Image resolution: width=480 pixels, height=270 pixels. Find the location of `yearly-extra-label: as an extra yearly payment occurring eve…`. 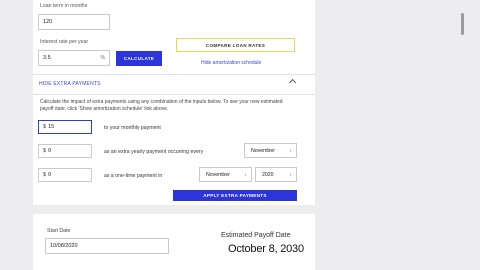

yearly-extra-label: as an extra yearly payment occurring eve… is located at coordinates (154, 152).